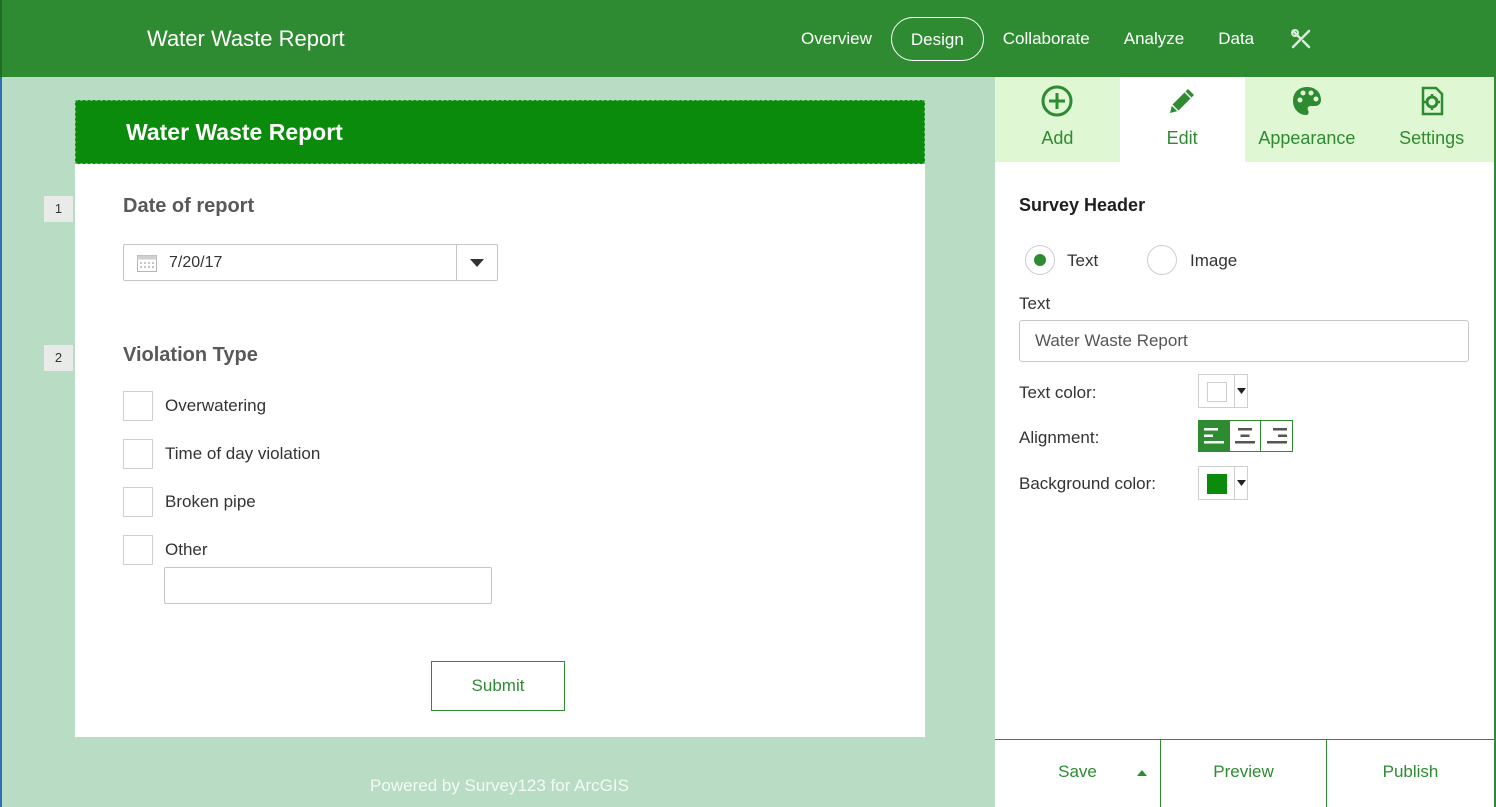 The height and width of the screenshot is (807, 1496). Describe the element at coordinates (190, 355) in the screenshot. I see `question-label-violation: Violation Type` at that location.